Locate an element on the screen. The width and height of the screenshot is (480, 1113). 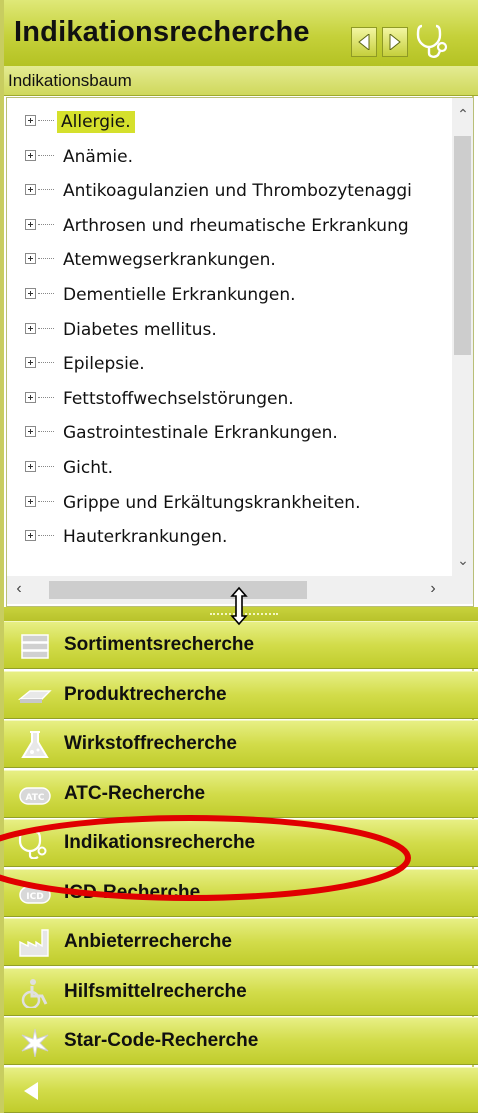
tree-item: Diabetes mellitus. is located at coordinates (229, 331).